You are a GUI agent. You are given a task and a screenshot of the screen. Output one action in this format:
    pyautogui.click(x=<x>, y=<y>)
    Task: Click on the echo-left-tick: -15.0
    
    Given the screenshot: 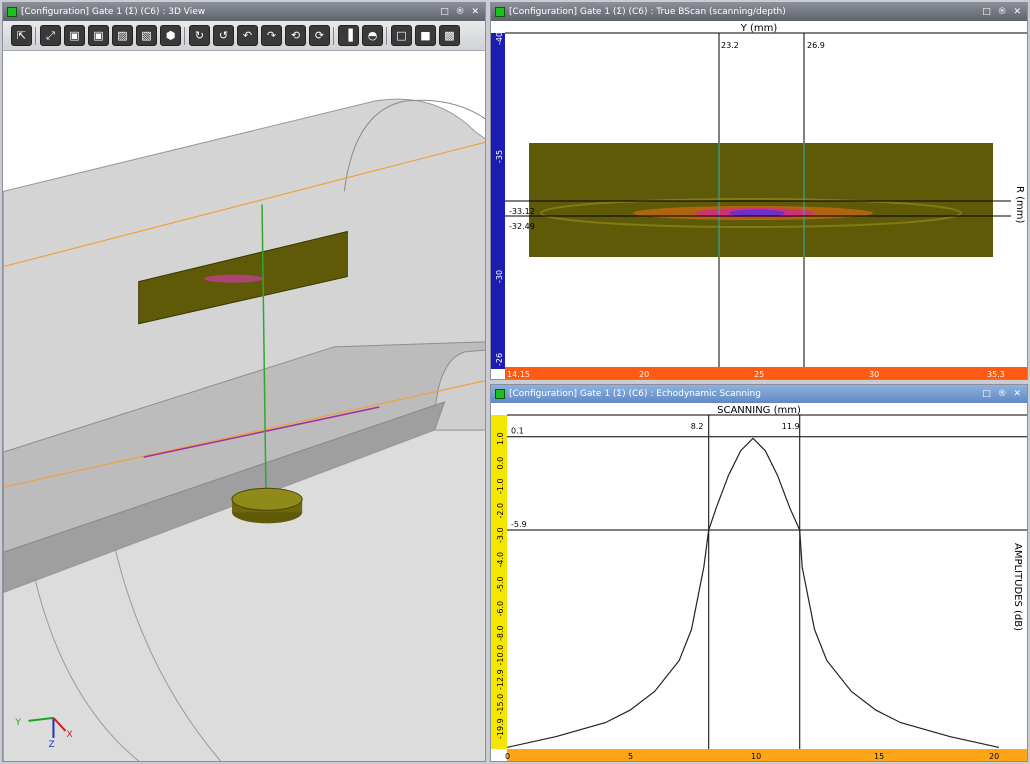 What is the action you would take?
    pyautogui.click(x=500, y=704)
    